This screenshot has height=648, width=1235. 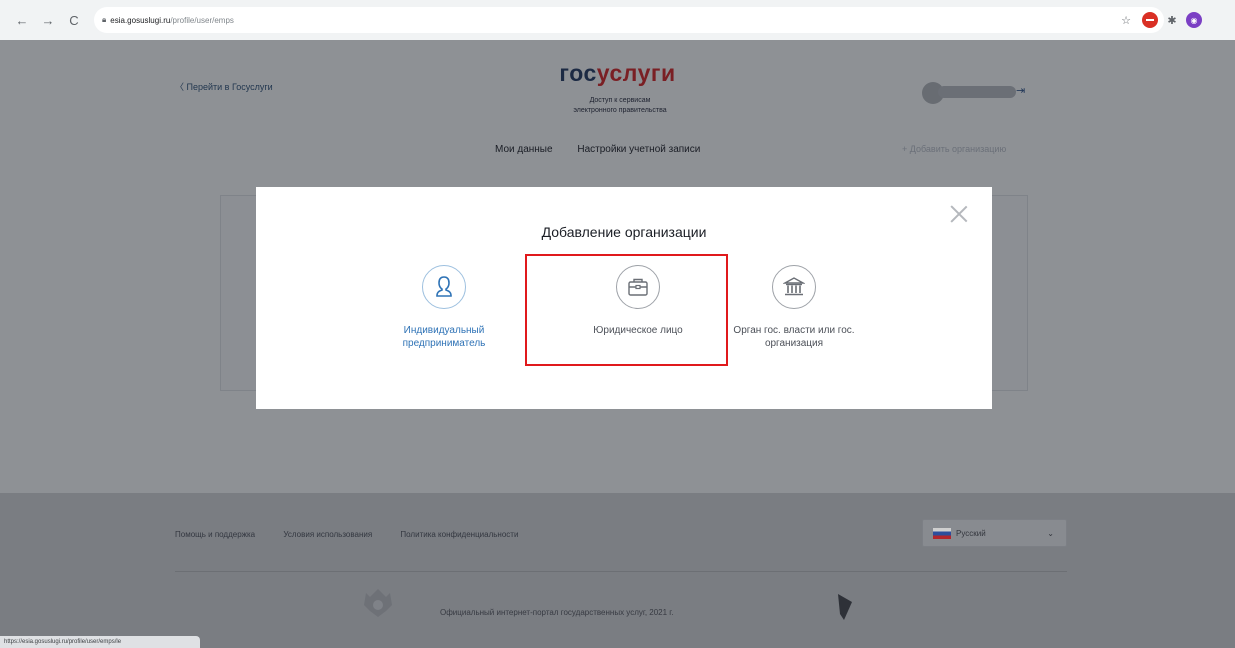 What do you see at coordinates (794, 337) in the screenshot?
I see `option-label: Орган гос. власти или гос. организация` at bounding box center [794, 337].